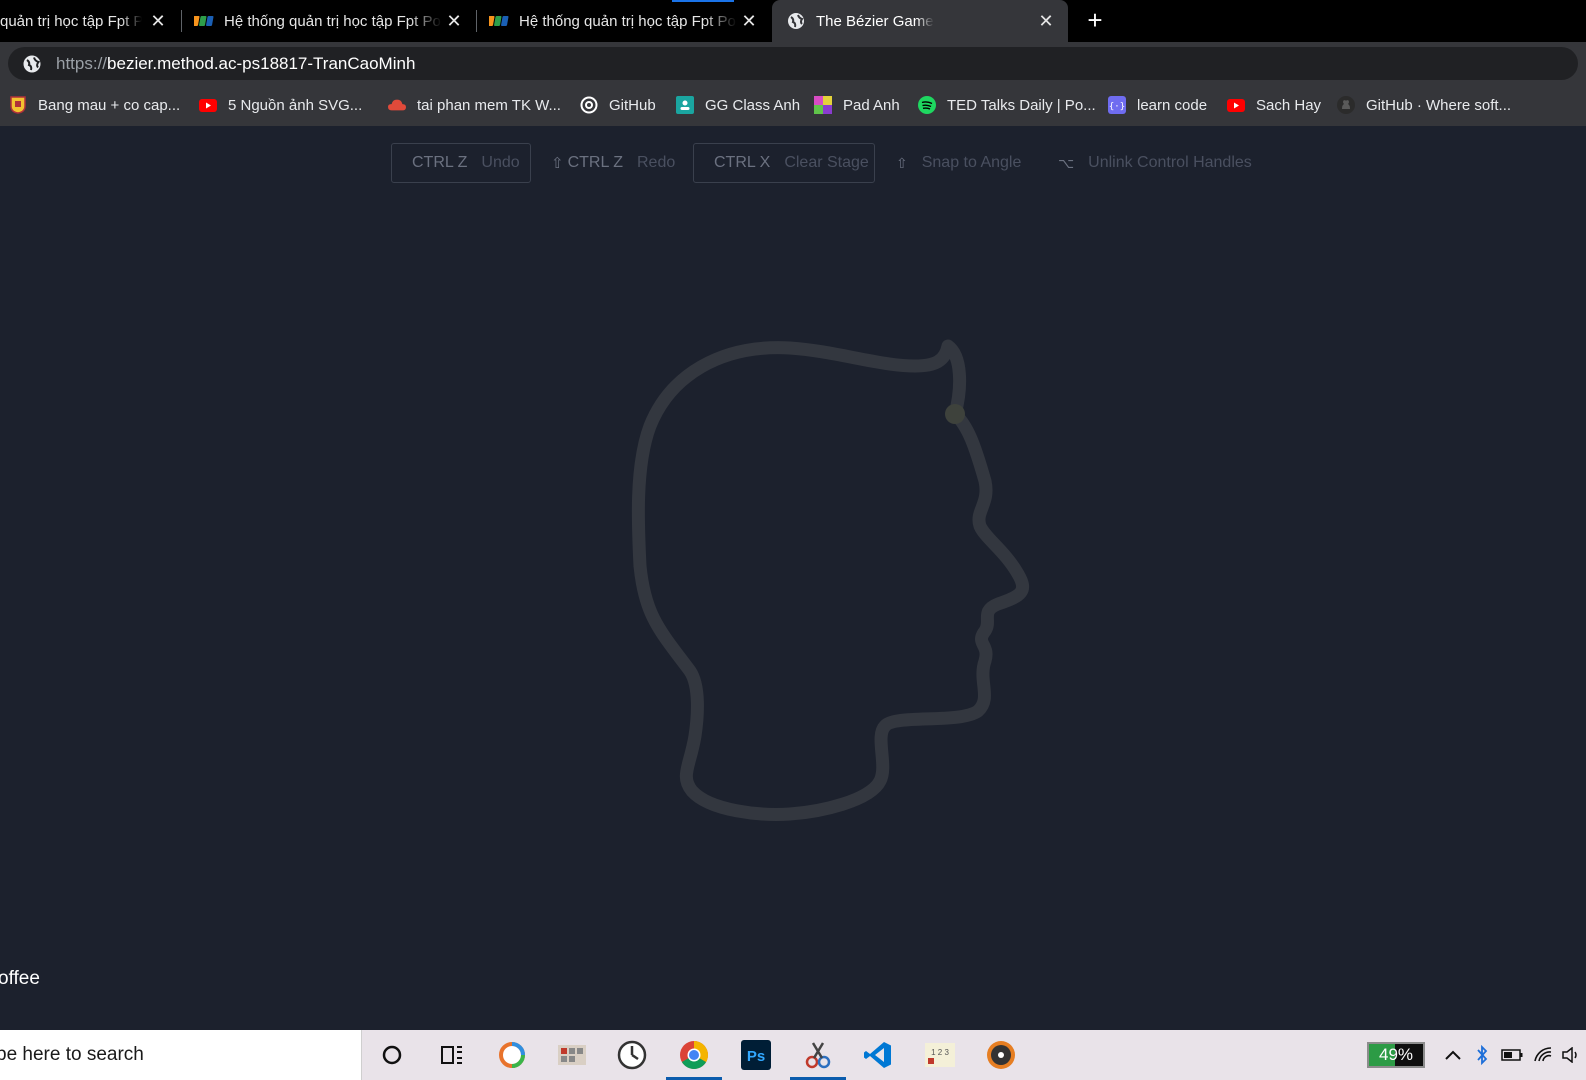 This screenshot has height=1080, width=1586. What do you see at coordinates (452, 1055) in the screenshot?
I see `task-view-icon` at bounding box center [452, 1055].